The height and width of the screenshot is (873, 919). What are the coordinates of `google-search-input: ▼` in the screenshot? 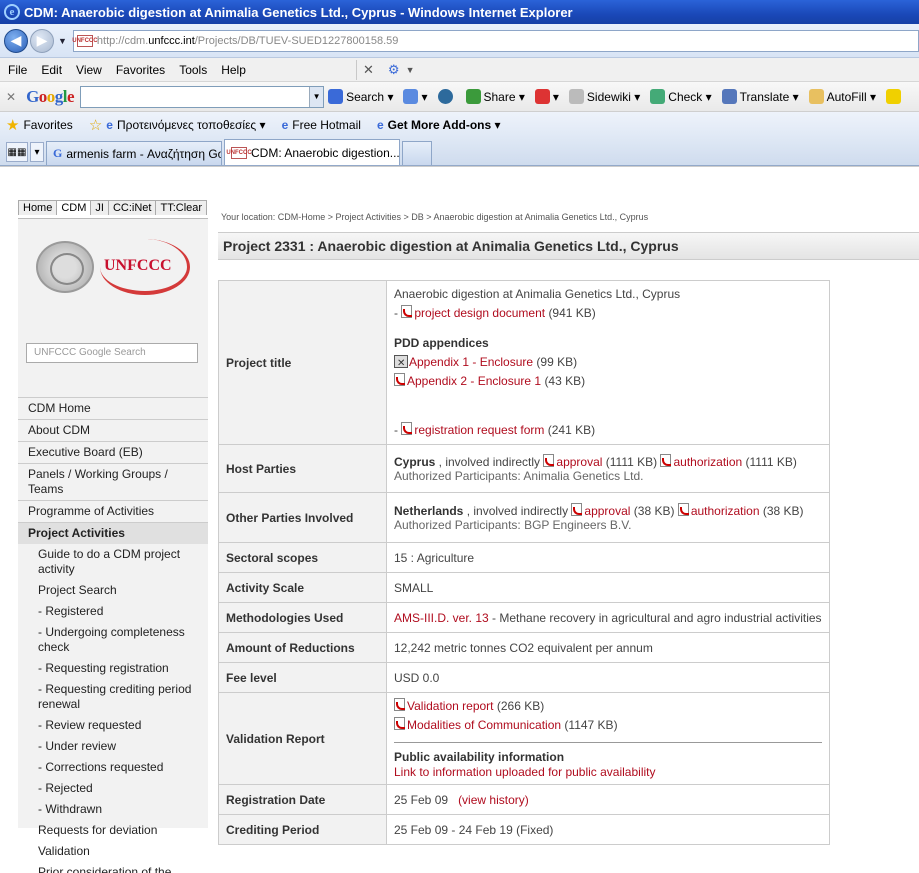 It's located at (202, 96).